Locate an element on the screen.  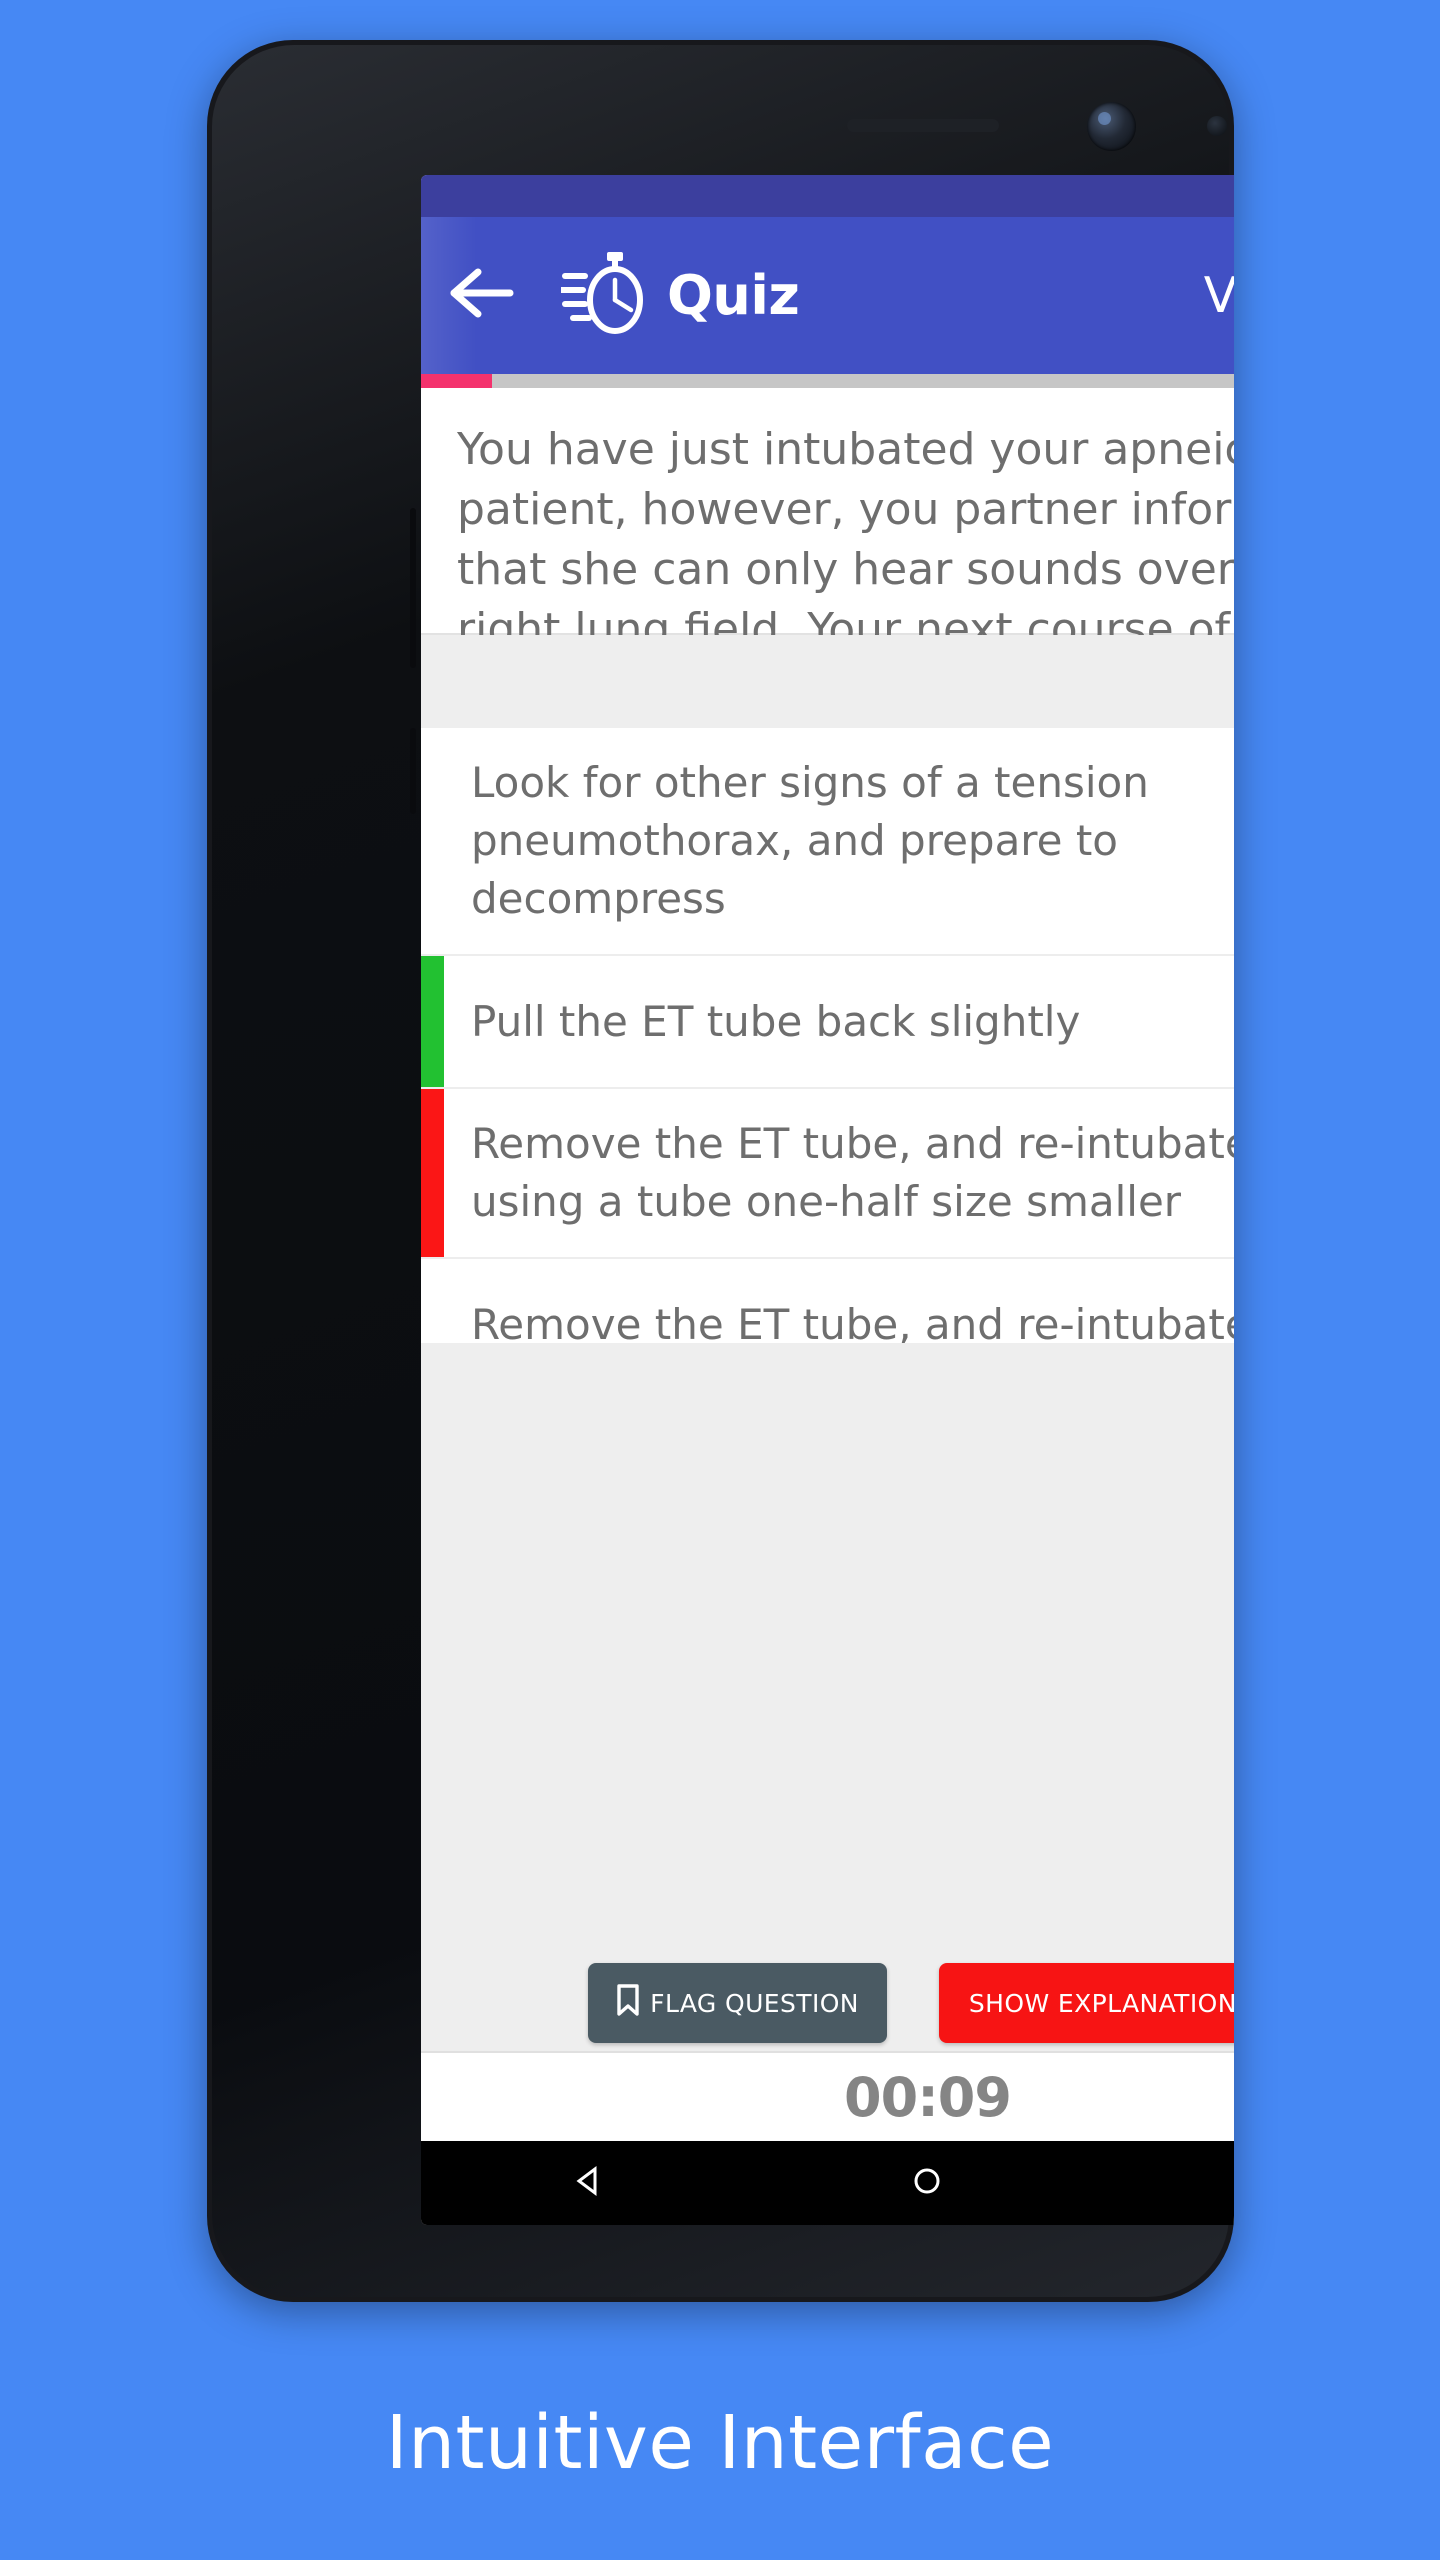
answer-marker-wrong is located at coordinates (432, 1173).